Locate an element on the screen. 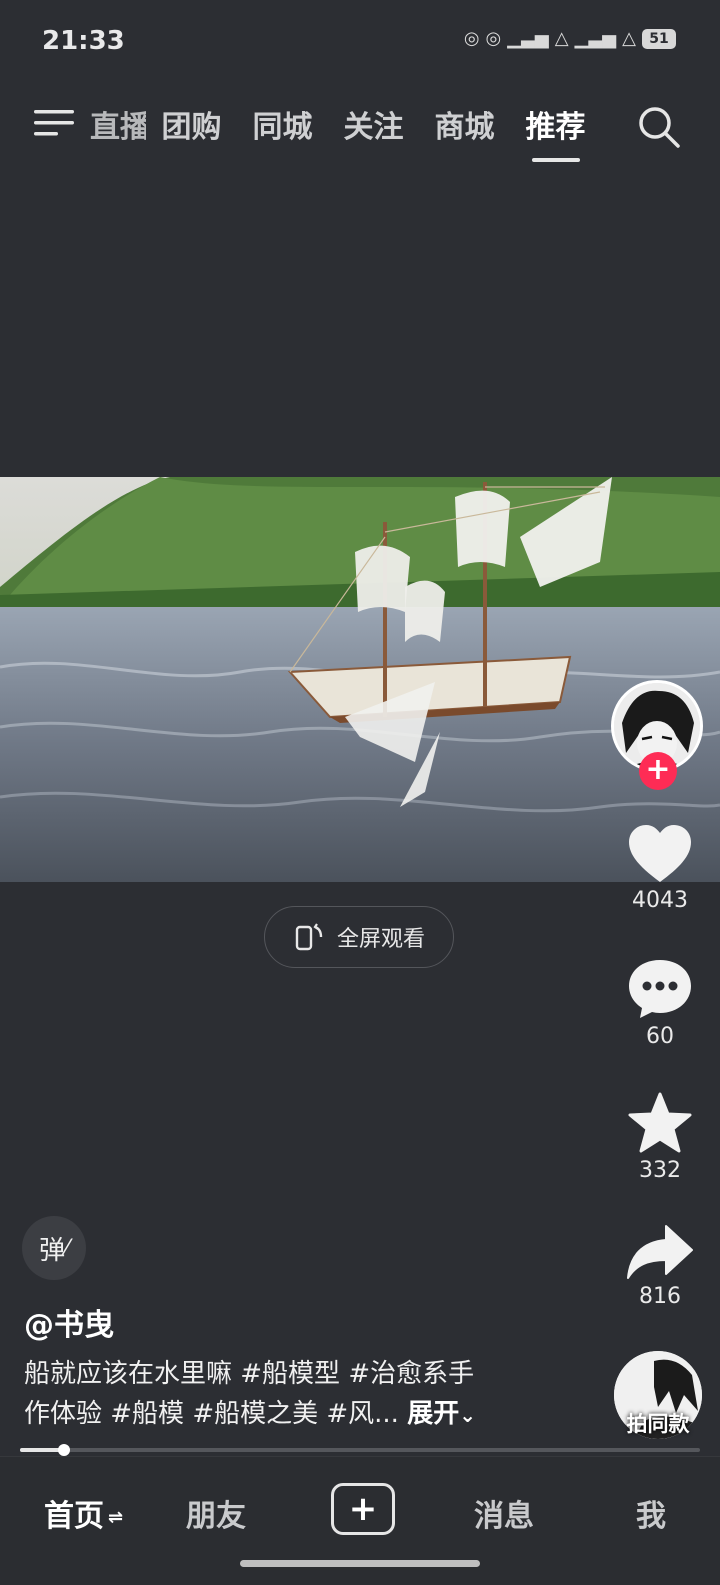 The image size is (720, 1585). home-indicator is located at coordinates (360, 1563).